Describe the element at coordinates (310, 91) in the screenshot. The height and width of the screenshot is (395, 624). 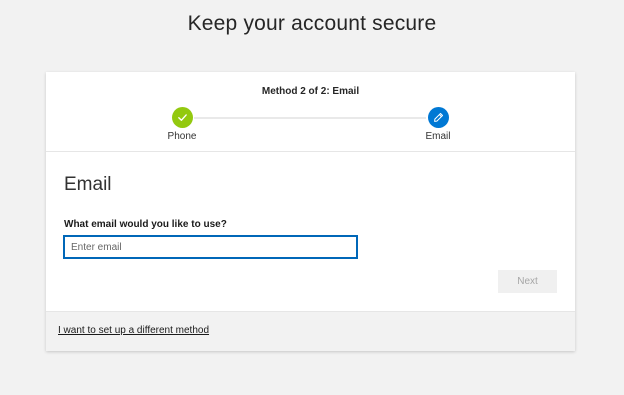
I see `progress-label: Method 2 of 2: Email` at that location.